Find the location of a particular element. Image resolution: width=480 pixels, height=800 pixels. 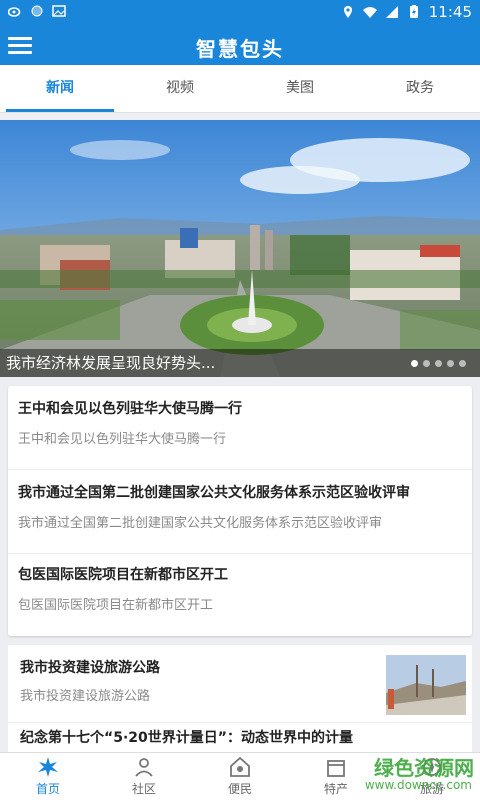

services-icon is located at coordinates (240, 766).